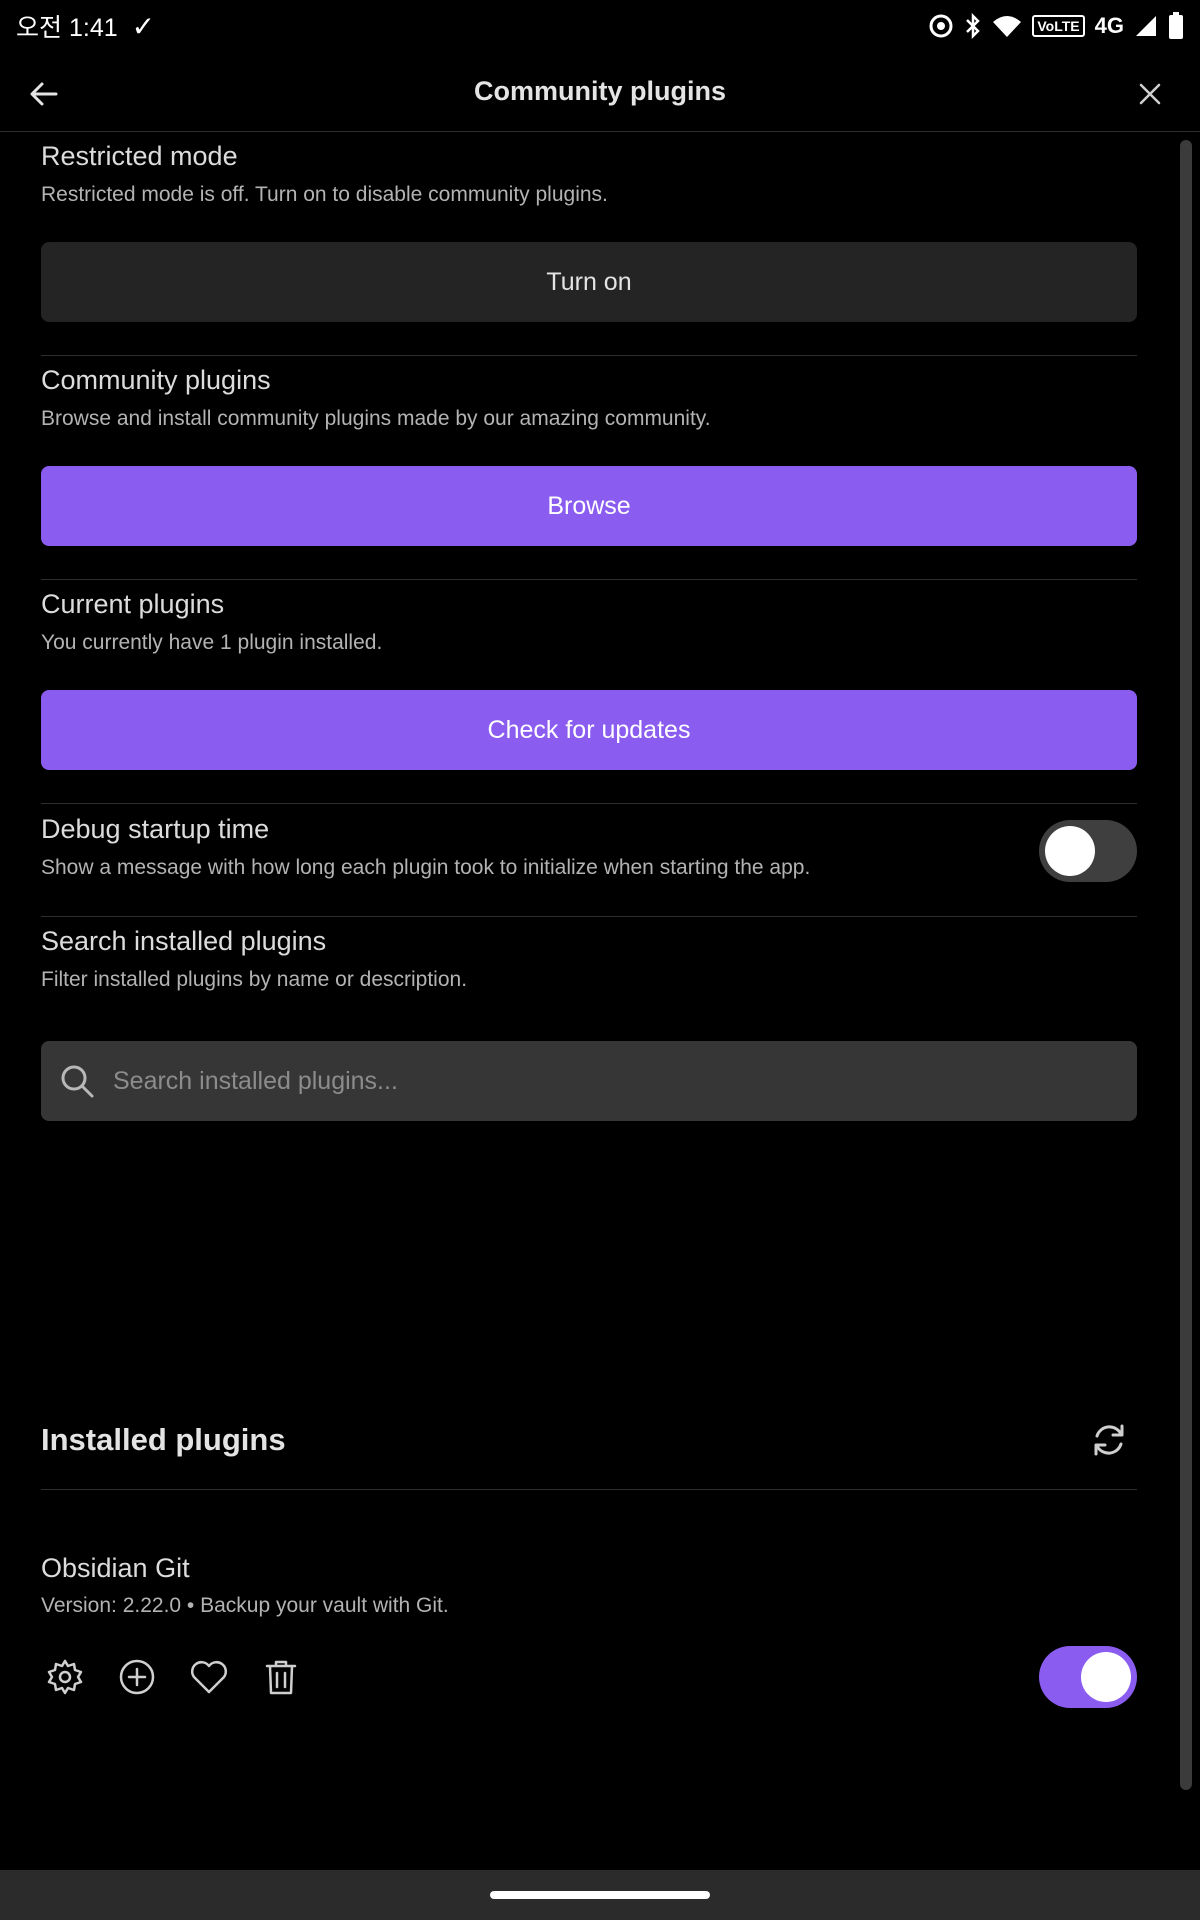 This screenshot has height=1920, width=1200. What do you see at coordinates (39, 28) in the screenshot?
I see `status-ampm: 오전` at bounding box center [39, 28].